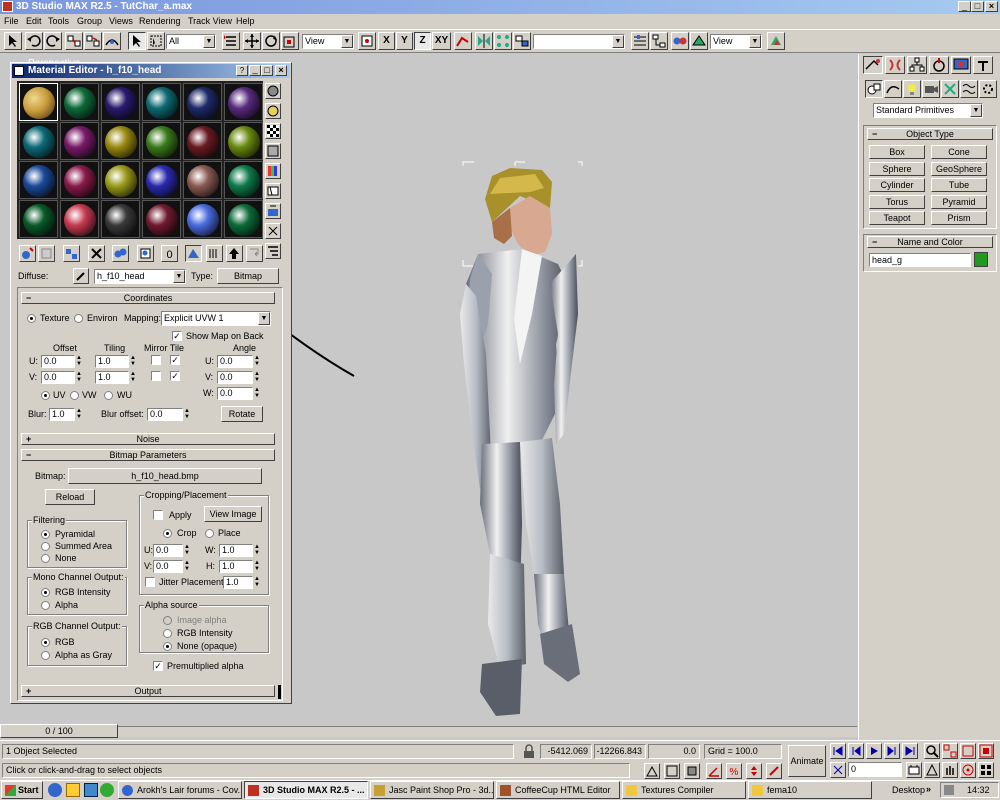  I want to click on modify-tab-icon, so click(895, 65).